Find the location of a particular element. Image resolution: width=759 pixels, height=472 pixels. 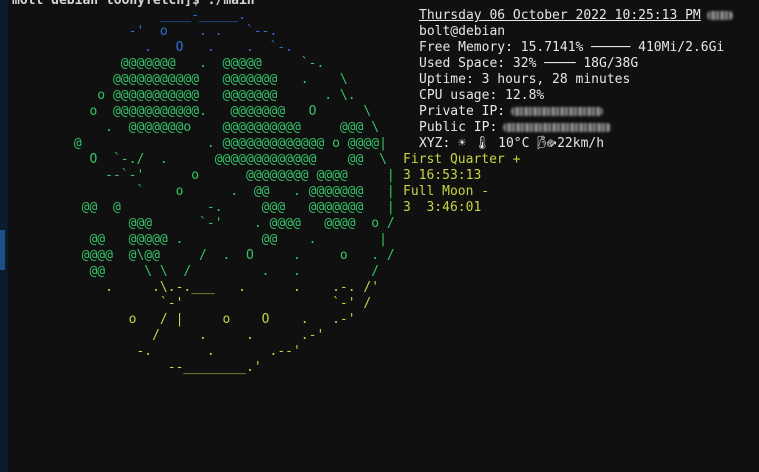

moon-art-line: @@ @ -. @@@ @@@@@@@ | is located at coordinates (230, 207).